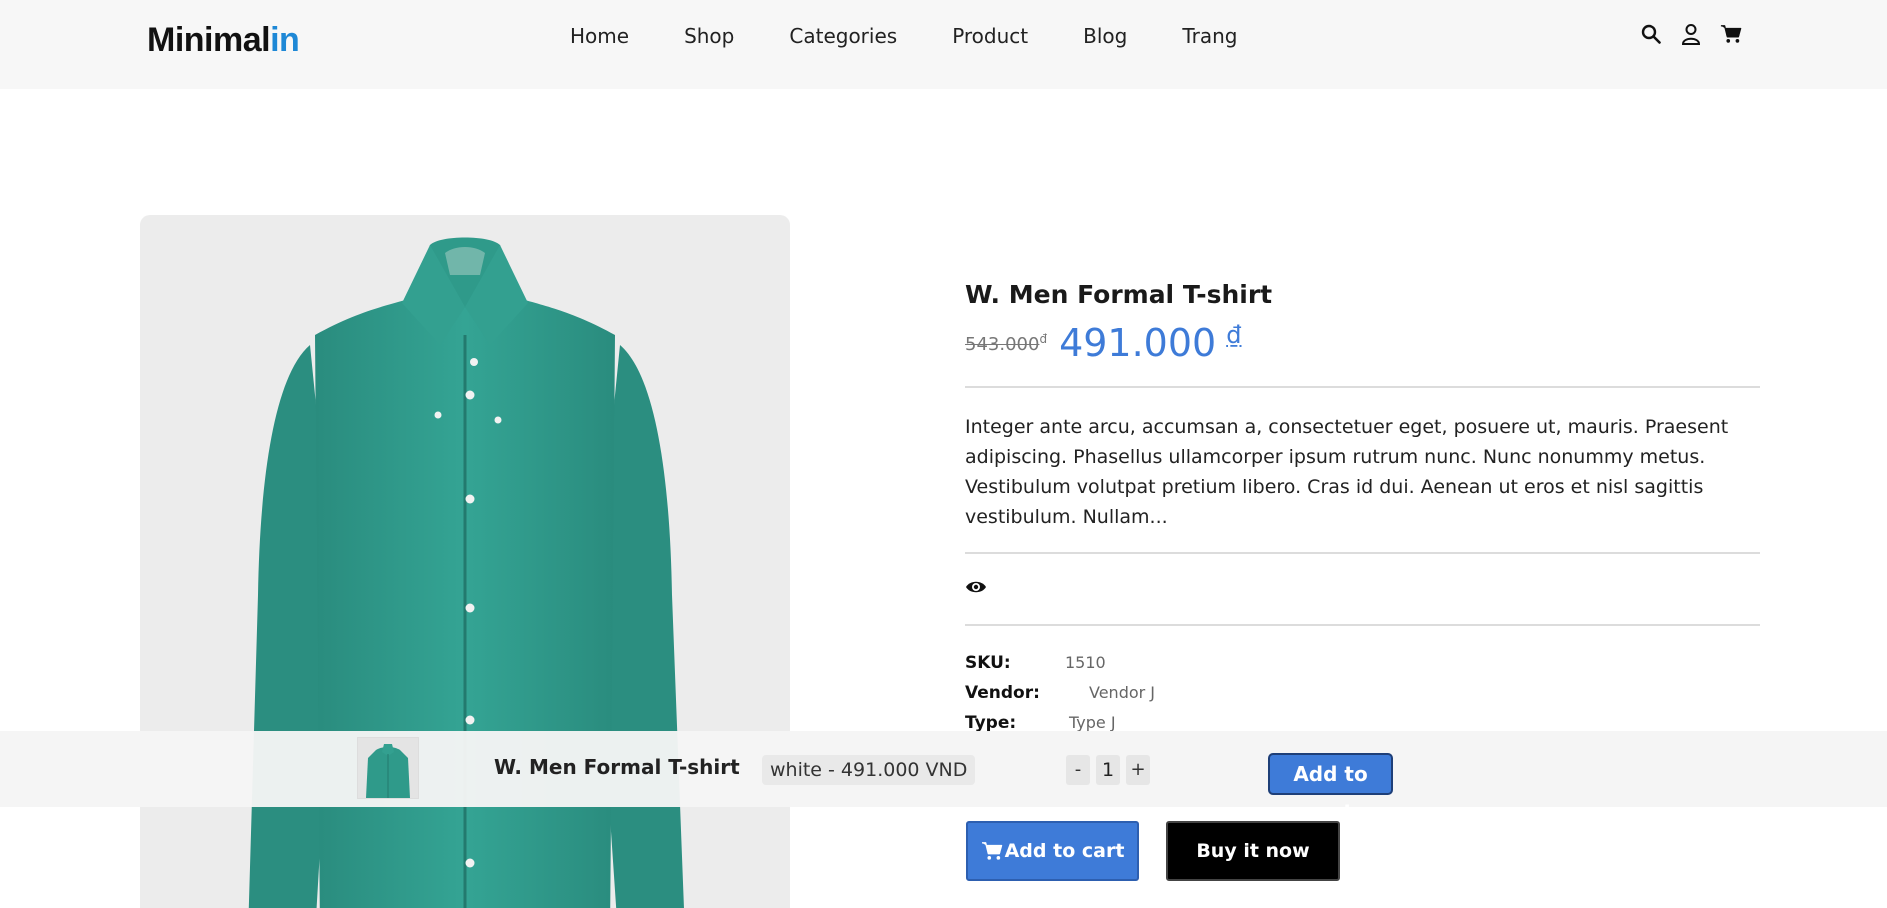  Describe the element at coordinates (388, 768) in the screenshot. I see `sticky-product-thumbnail` at that location.